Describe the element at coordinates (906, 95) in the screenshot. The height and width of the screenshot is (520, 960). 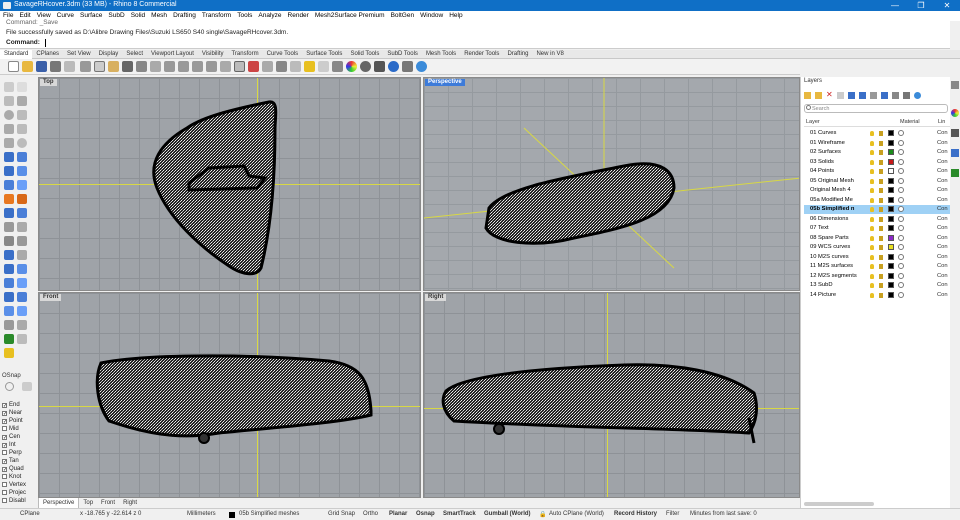
I see `layer-options-icon` at that location.